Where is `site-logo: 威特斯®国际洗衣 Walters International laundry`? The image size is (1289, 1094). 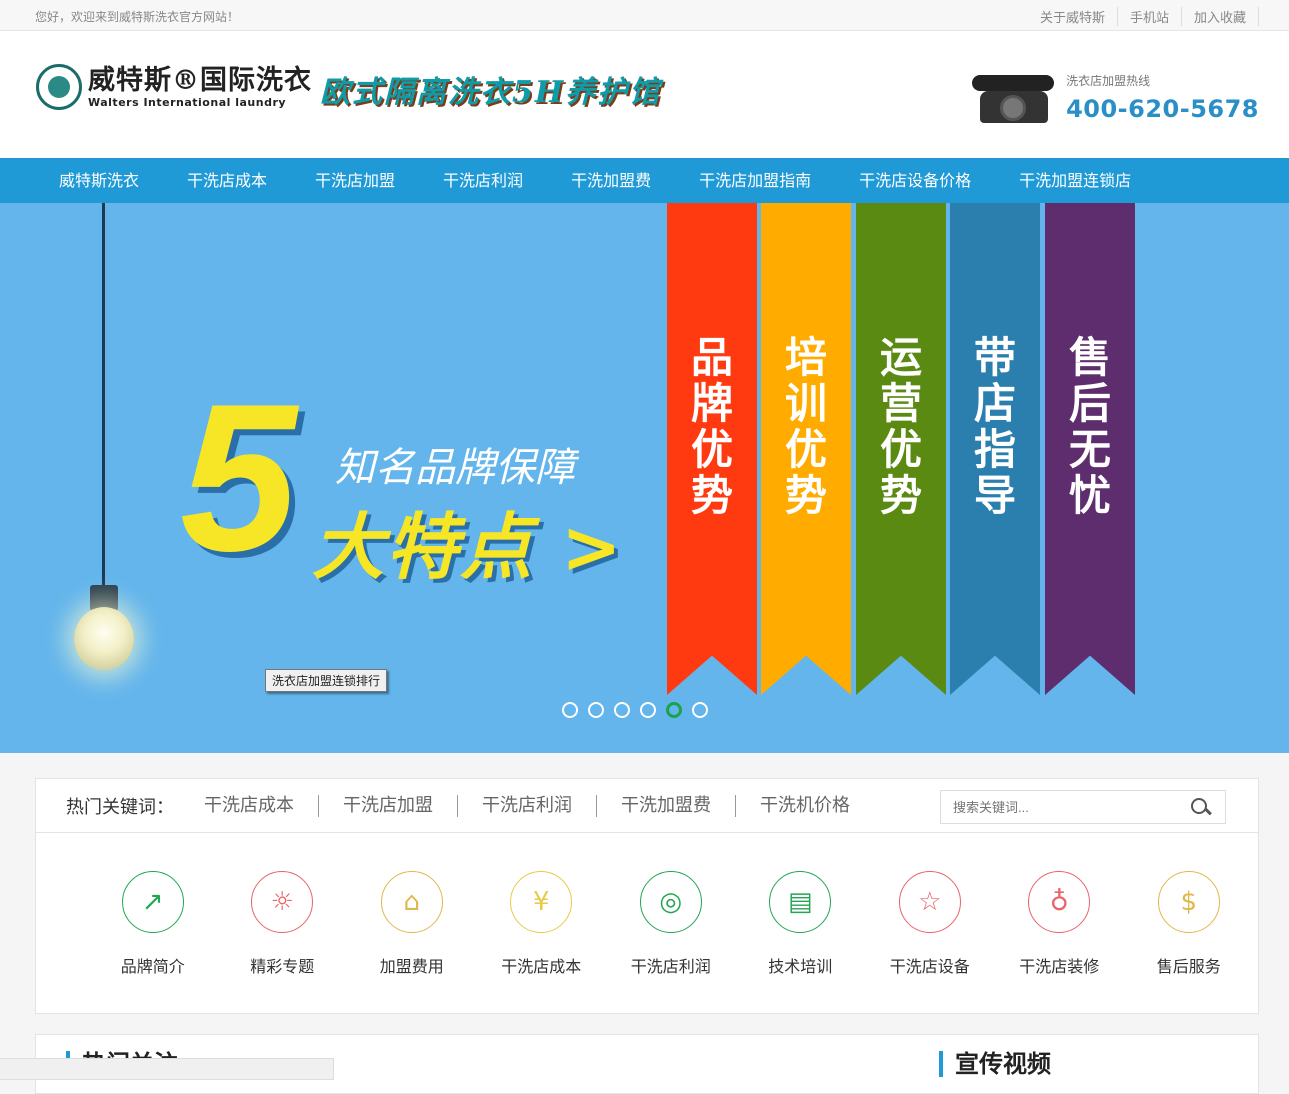
site-logo: 威特斯®国际洗衣 Walters International laundry is located at coordinates (174, 87).